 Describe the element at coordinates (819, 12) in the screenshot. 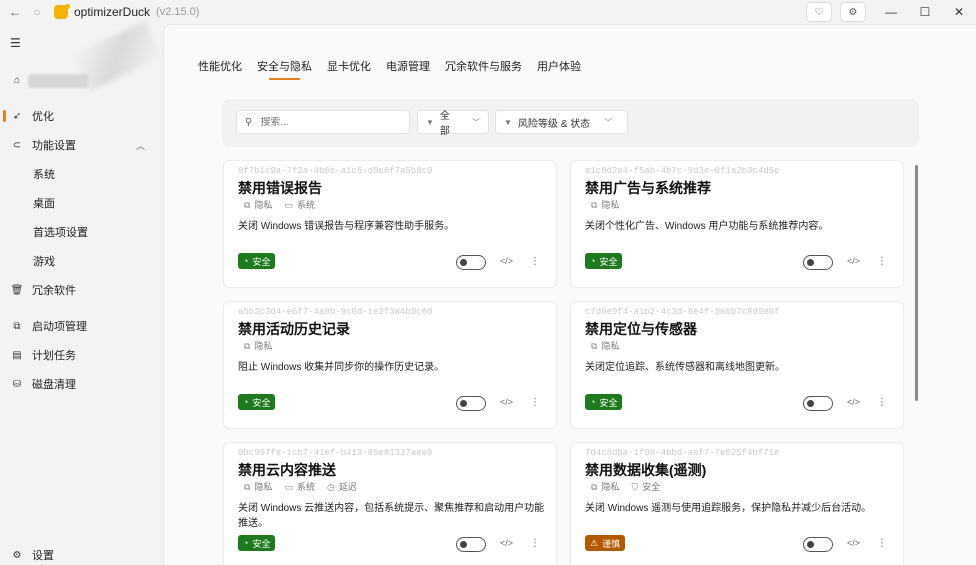

I see `heart-icon: ♡` at that location.